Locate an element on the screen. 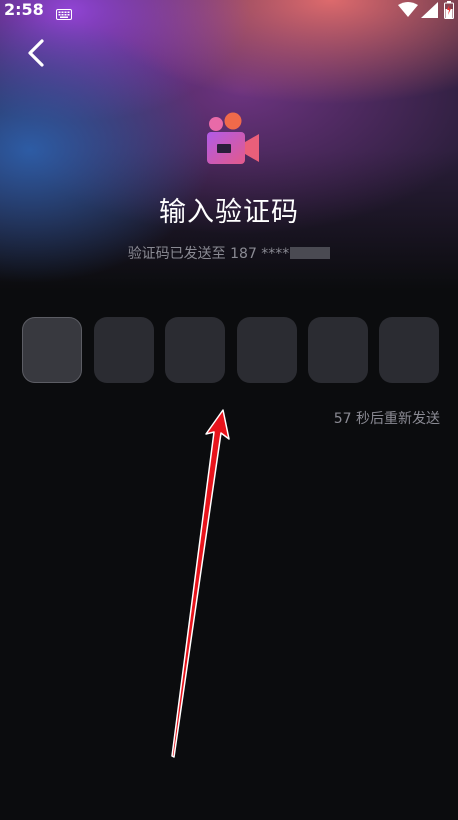  chevron-left-icon is located at coordinates (36, 53).